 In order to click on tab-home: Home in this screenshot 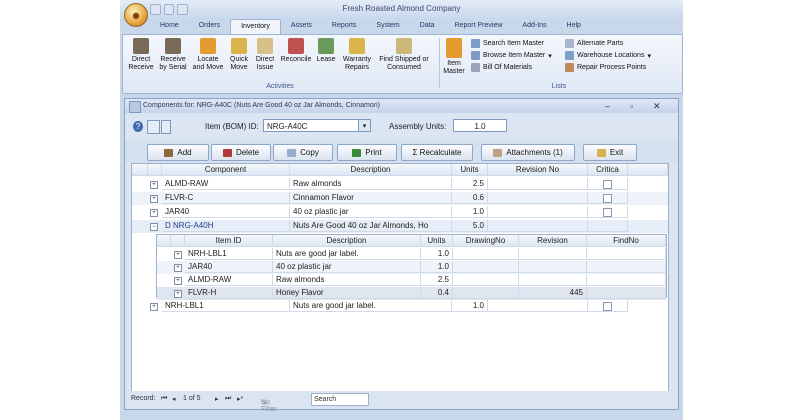, I will do `click(169, 26)`.